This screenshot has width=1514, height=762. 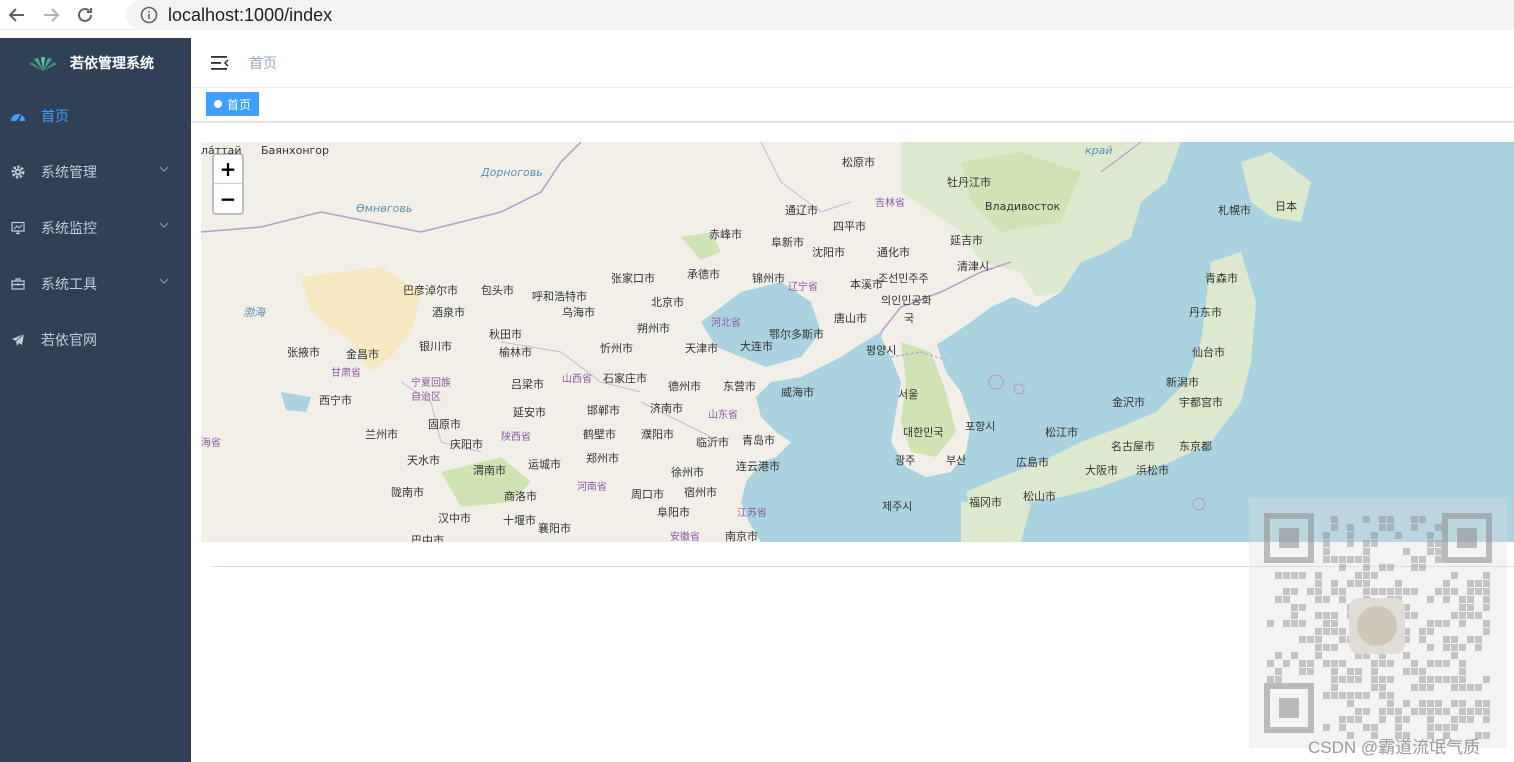 I want to click on map-label: 邯郸市, so click(x=603, y=410).